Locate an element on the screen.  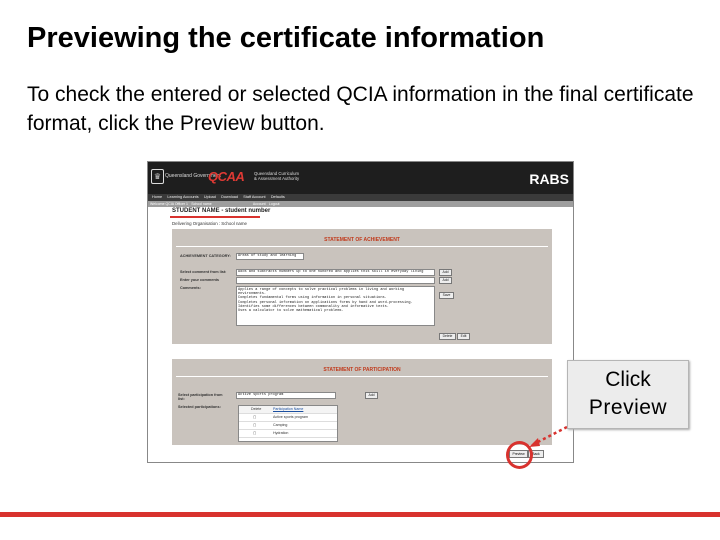
bottom-rule is located at coordinates (360, 514).